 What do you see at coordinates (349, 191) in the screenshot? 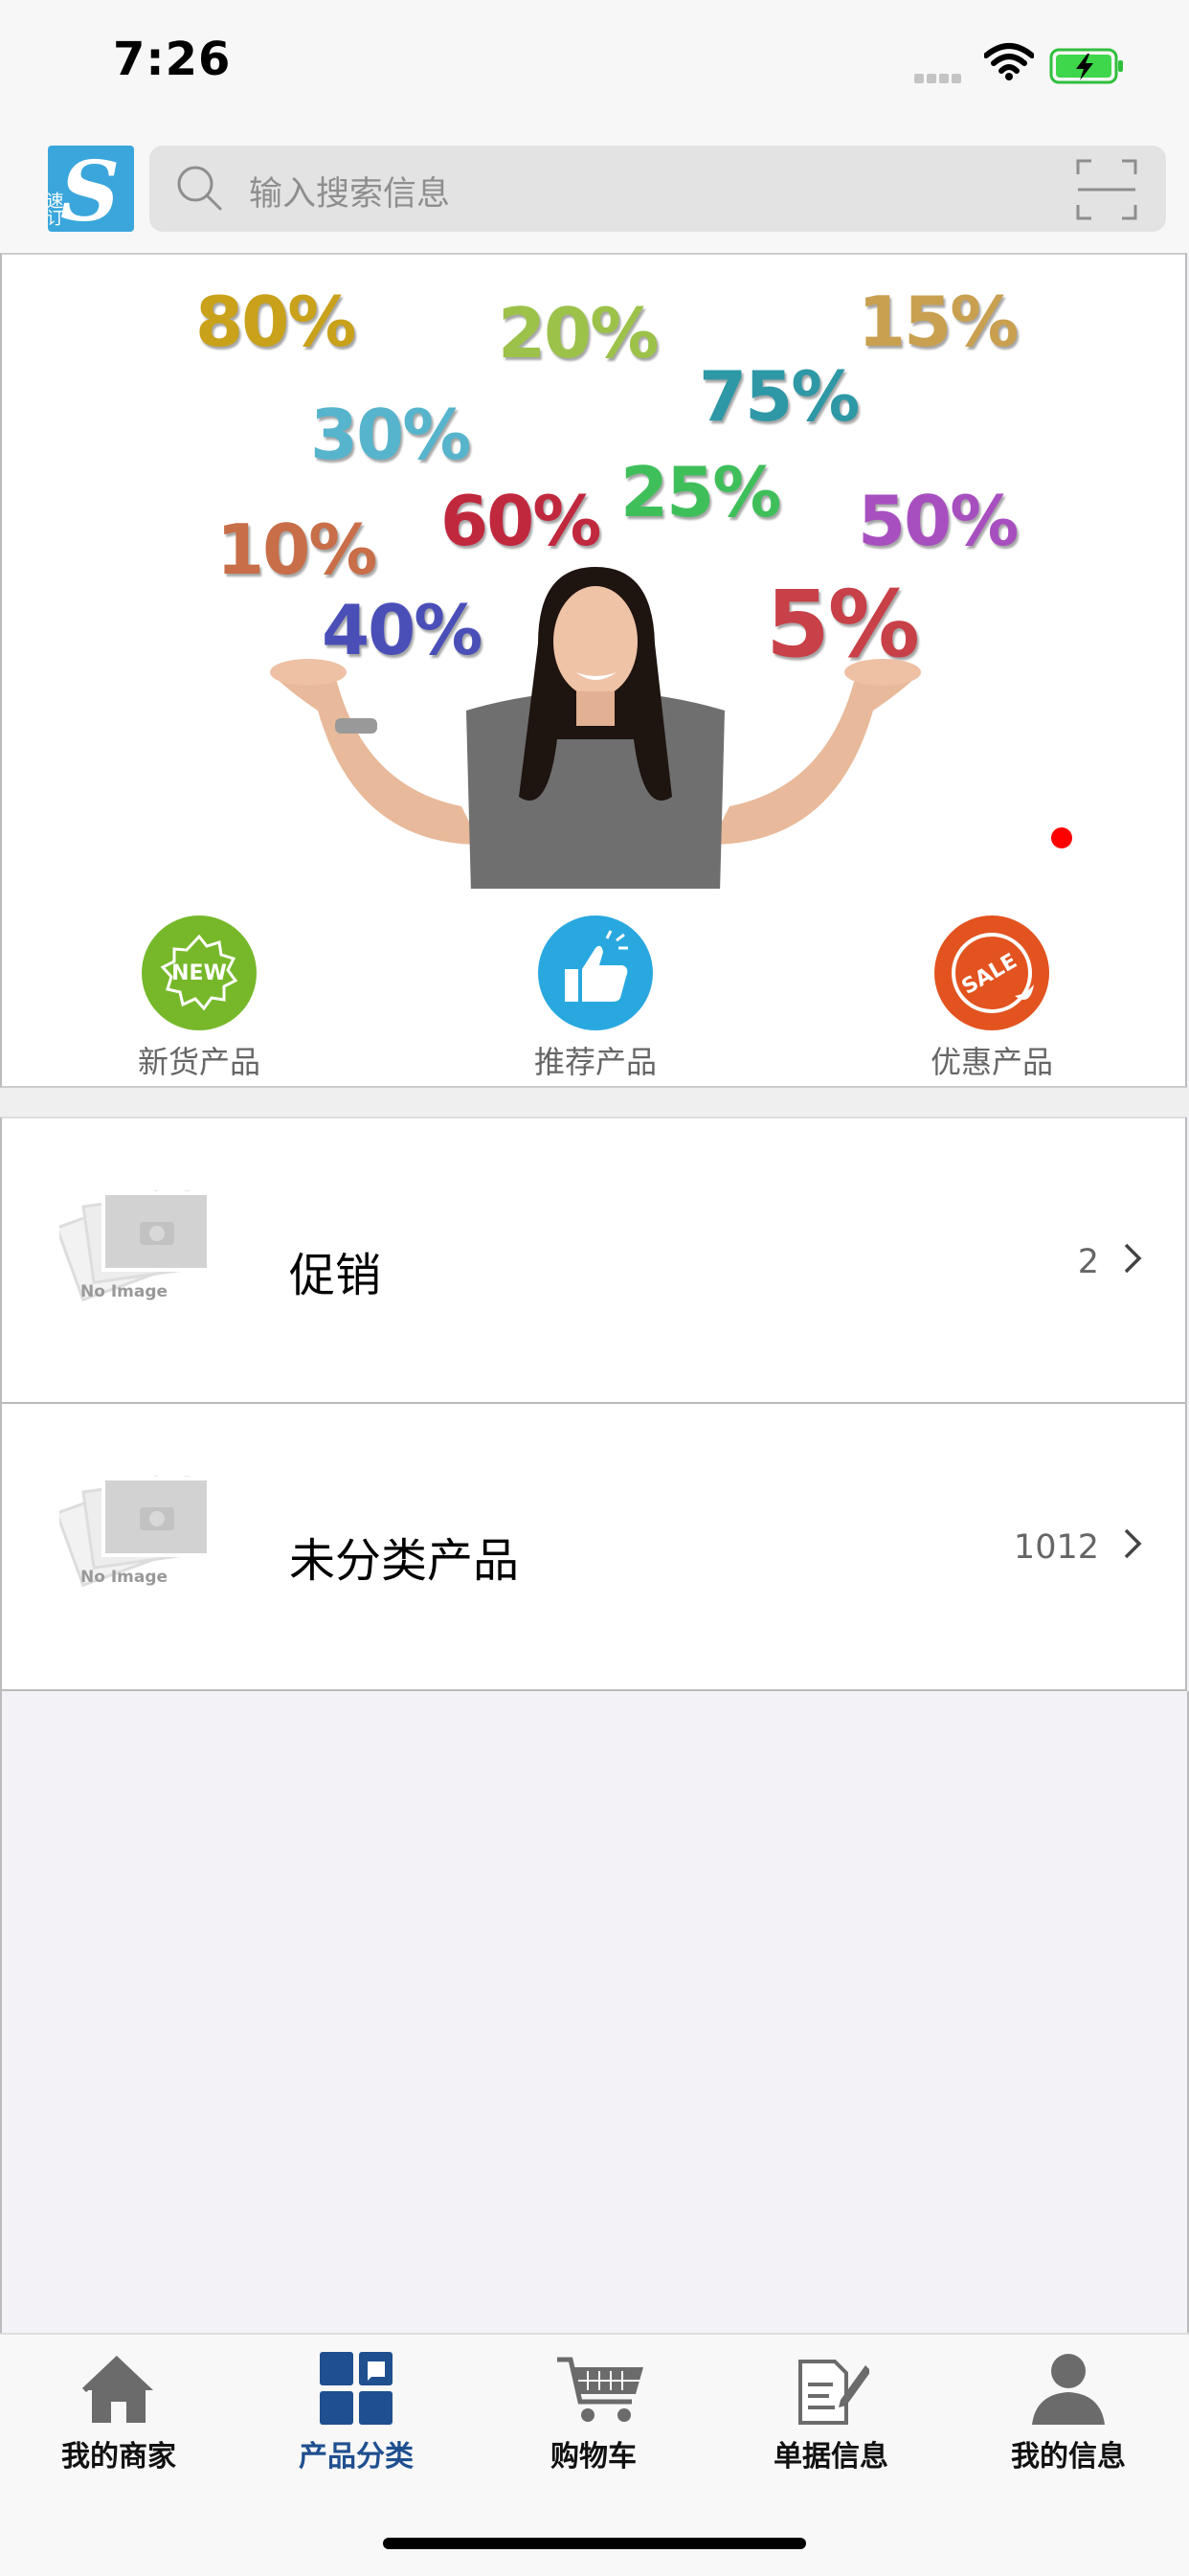
I see `search-input: 输入搜索信息` at bounding box center [349, 191].